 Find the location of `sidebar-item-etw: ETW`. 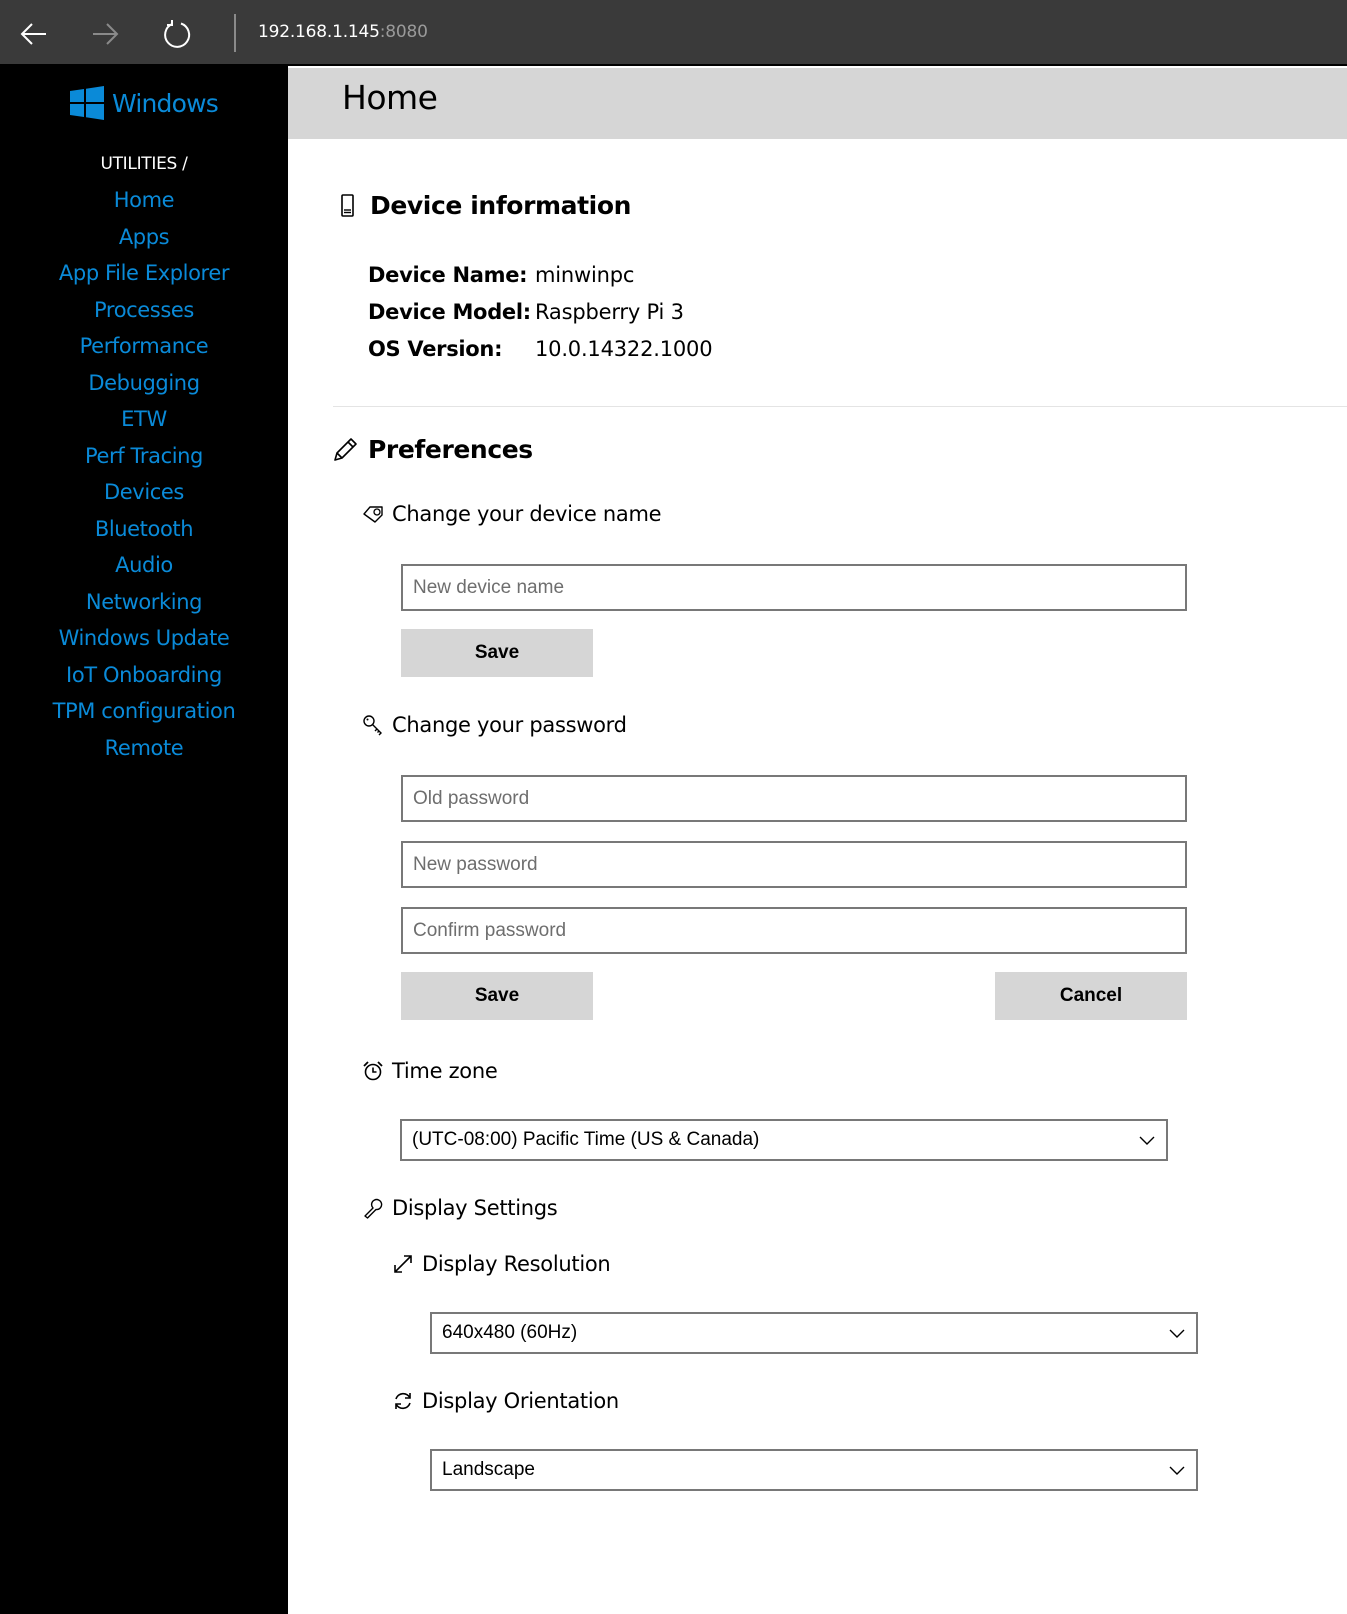

sidebar-item-etw: ETW is located at coordinates (144, 419).